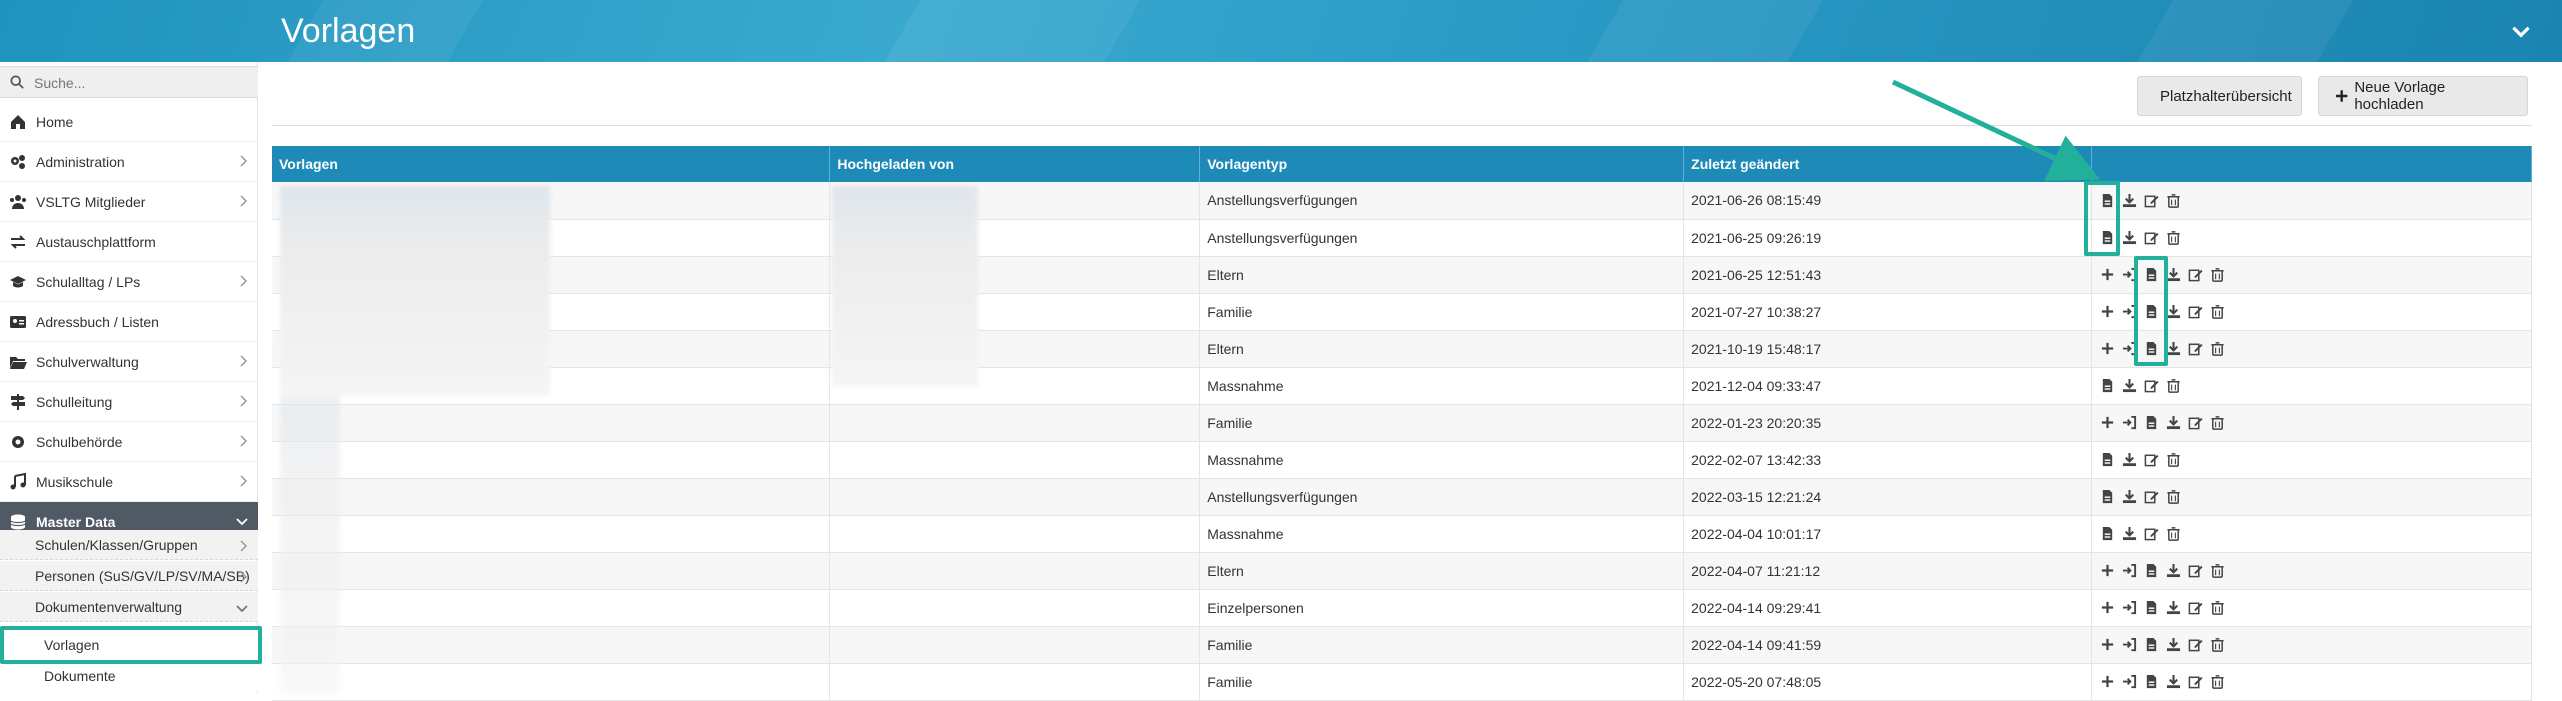 Image resolution: width=2562 pixels, height=701 pixels. I want to click on sidebar-item-austauschplattform: Austauschplattform, so click(129, 242).